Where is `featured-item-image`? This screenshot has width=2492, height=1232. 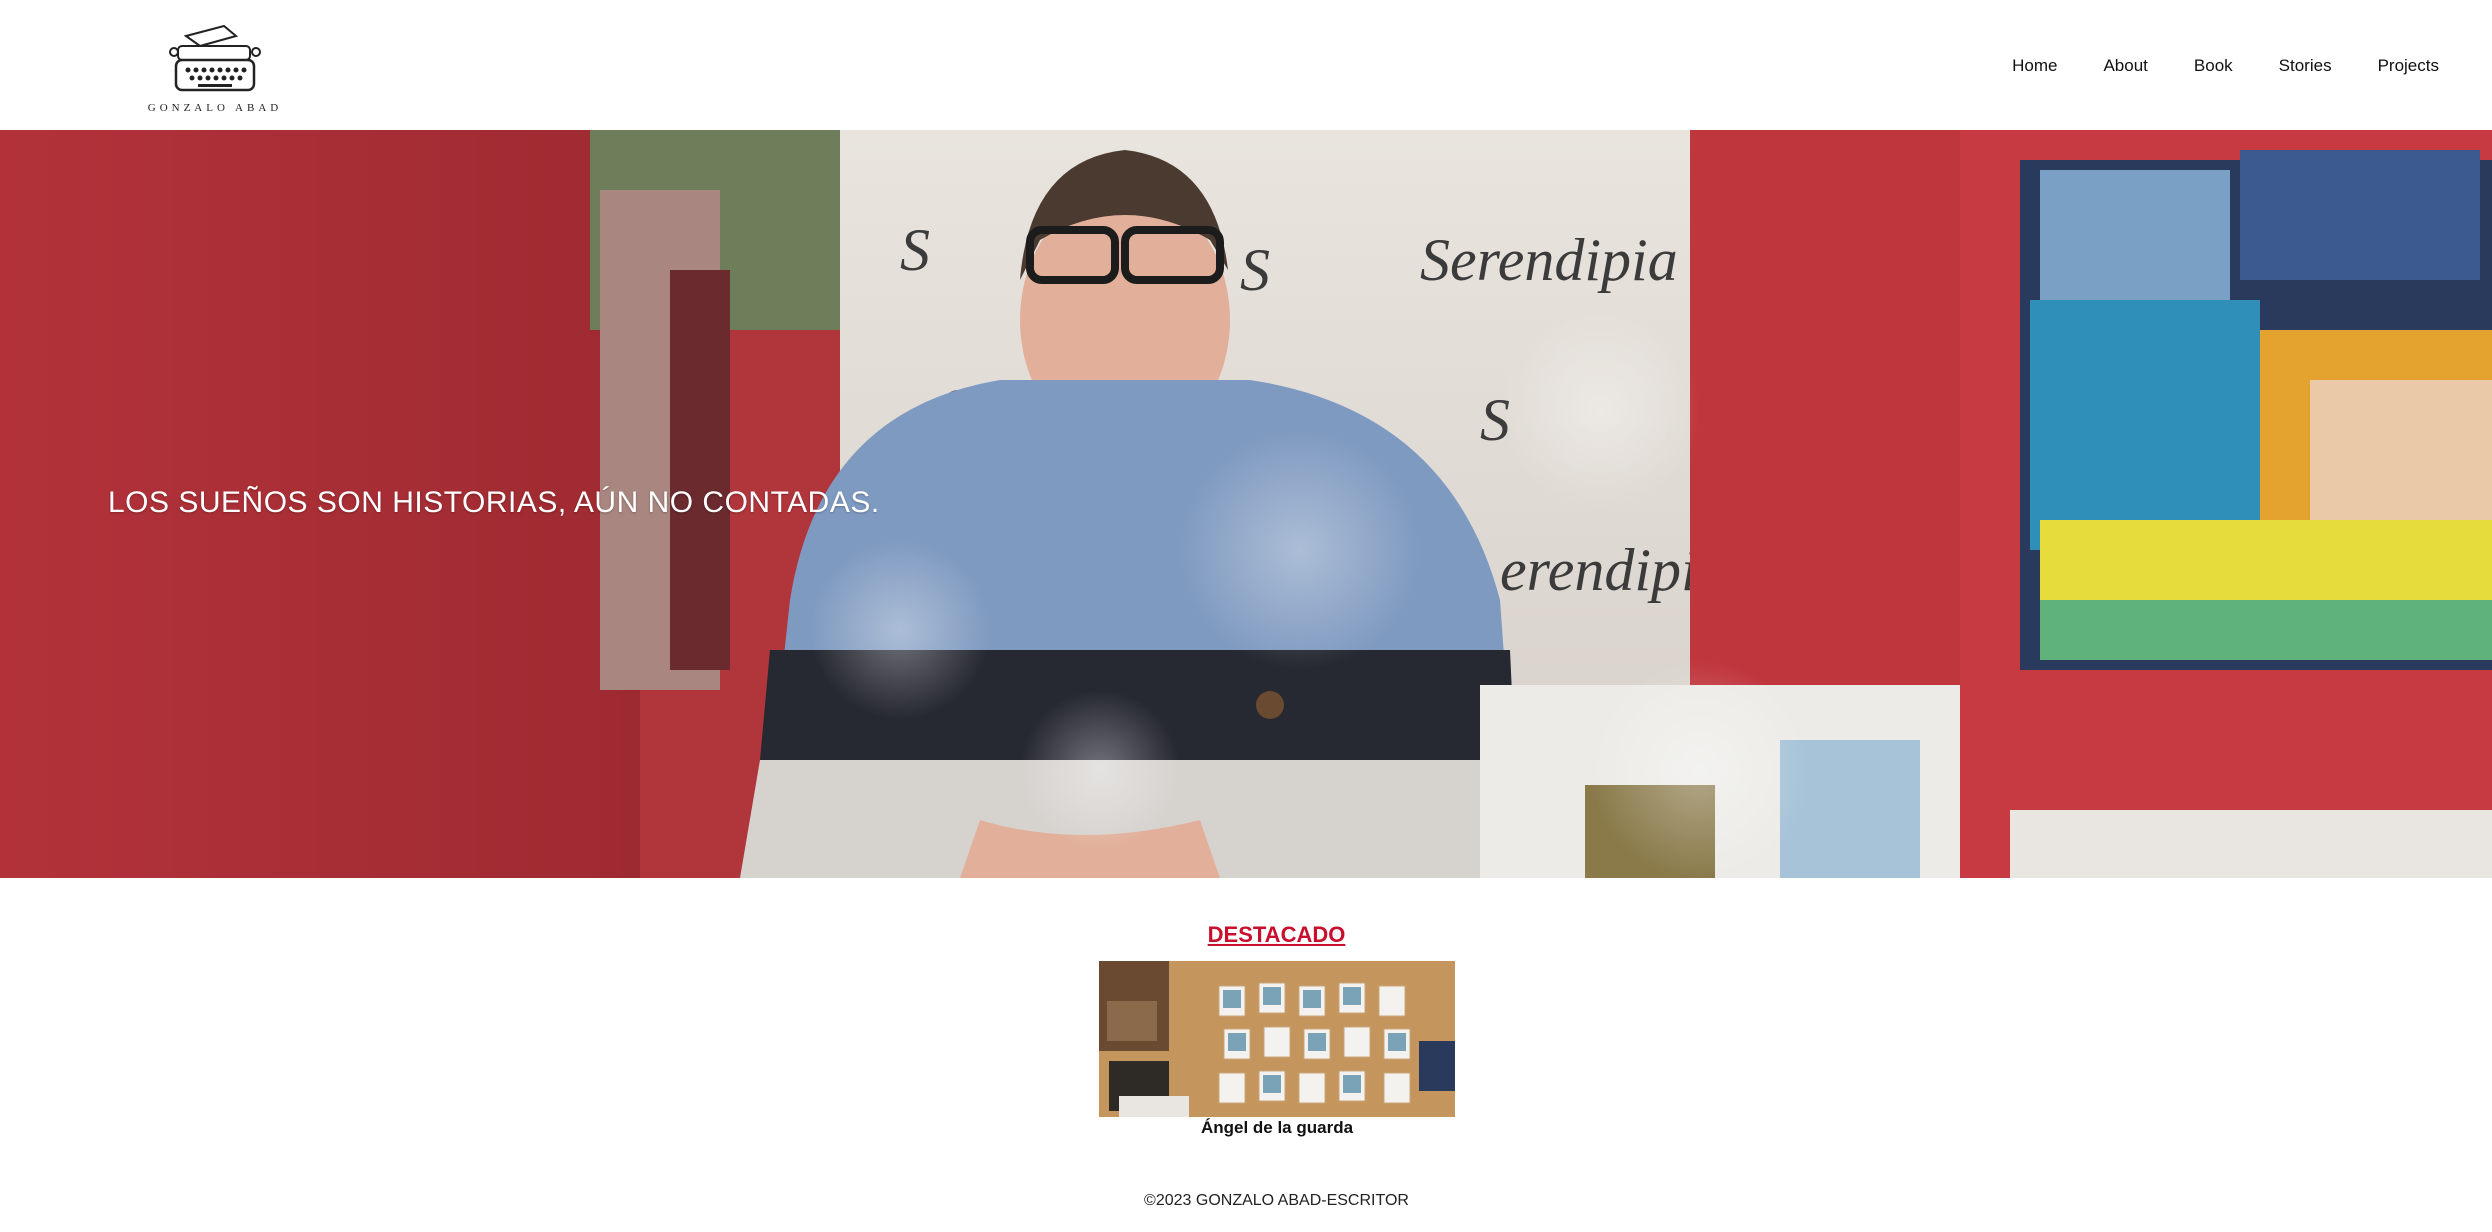 featured-item-image is located at coordinates (1277, 1039).